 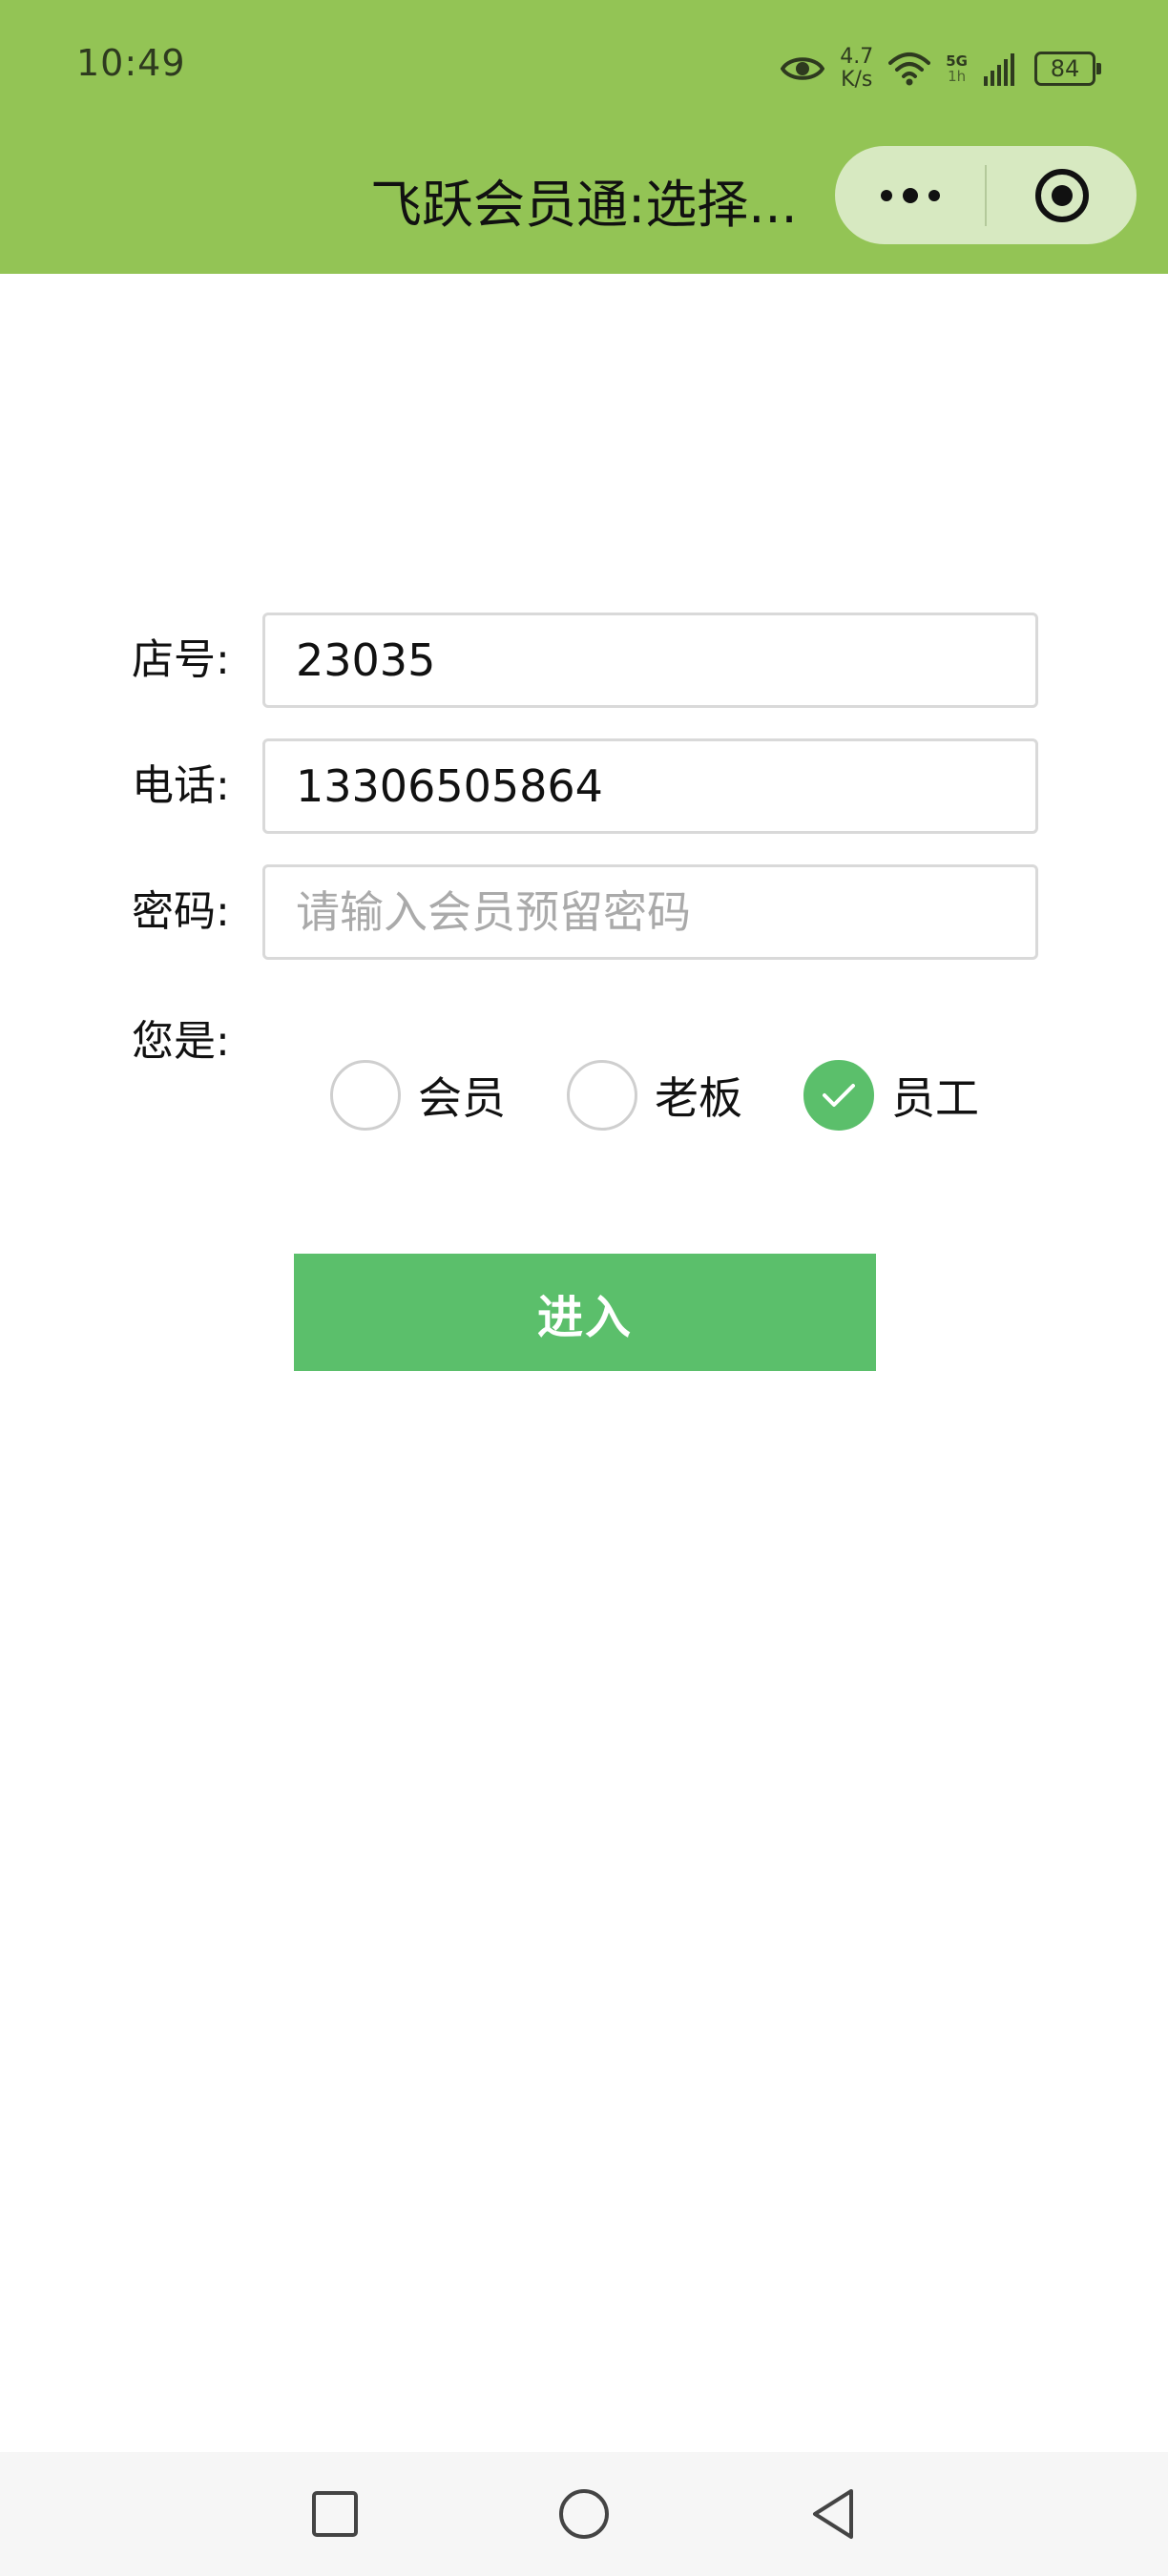 I want to click on home-button, so click(x=584, y=2514).